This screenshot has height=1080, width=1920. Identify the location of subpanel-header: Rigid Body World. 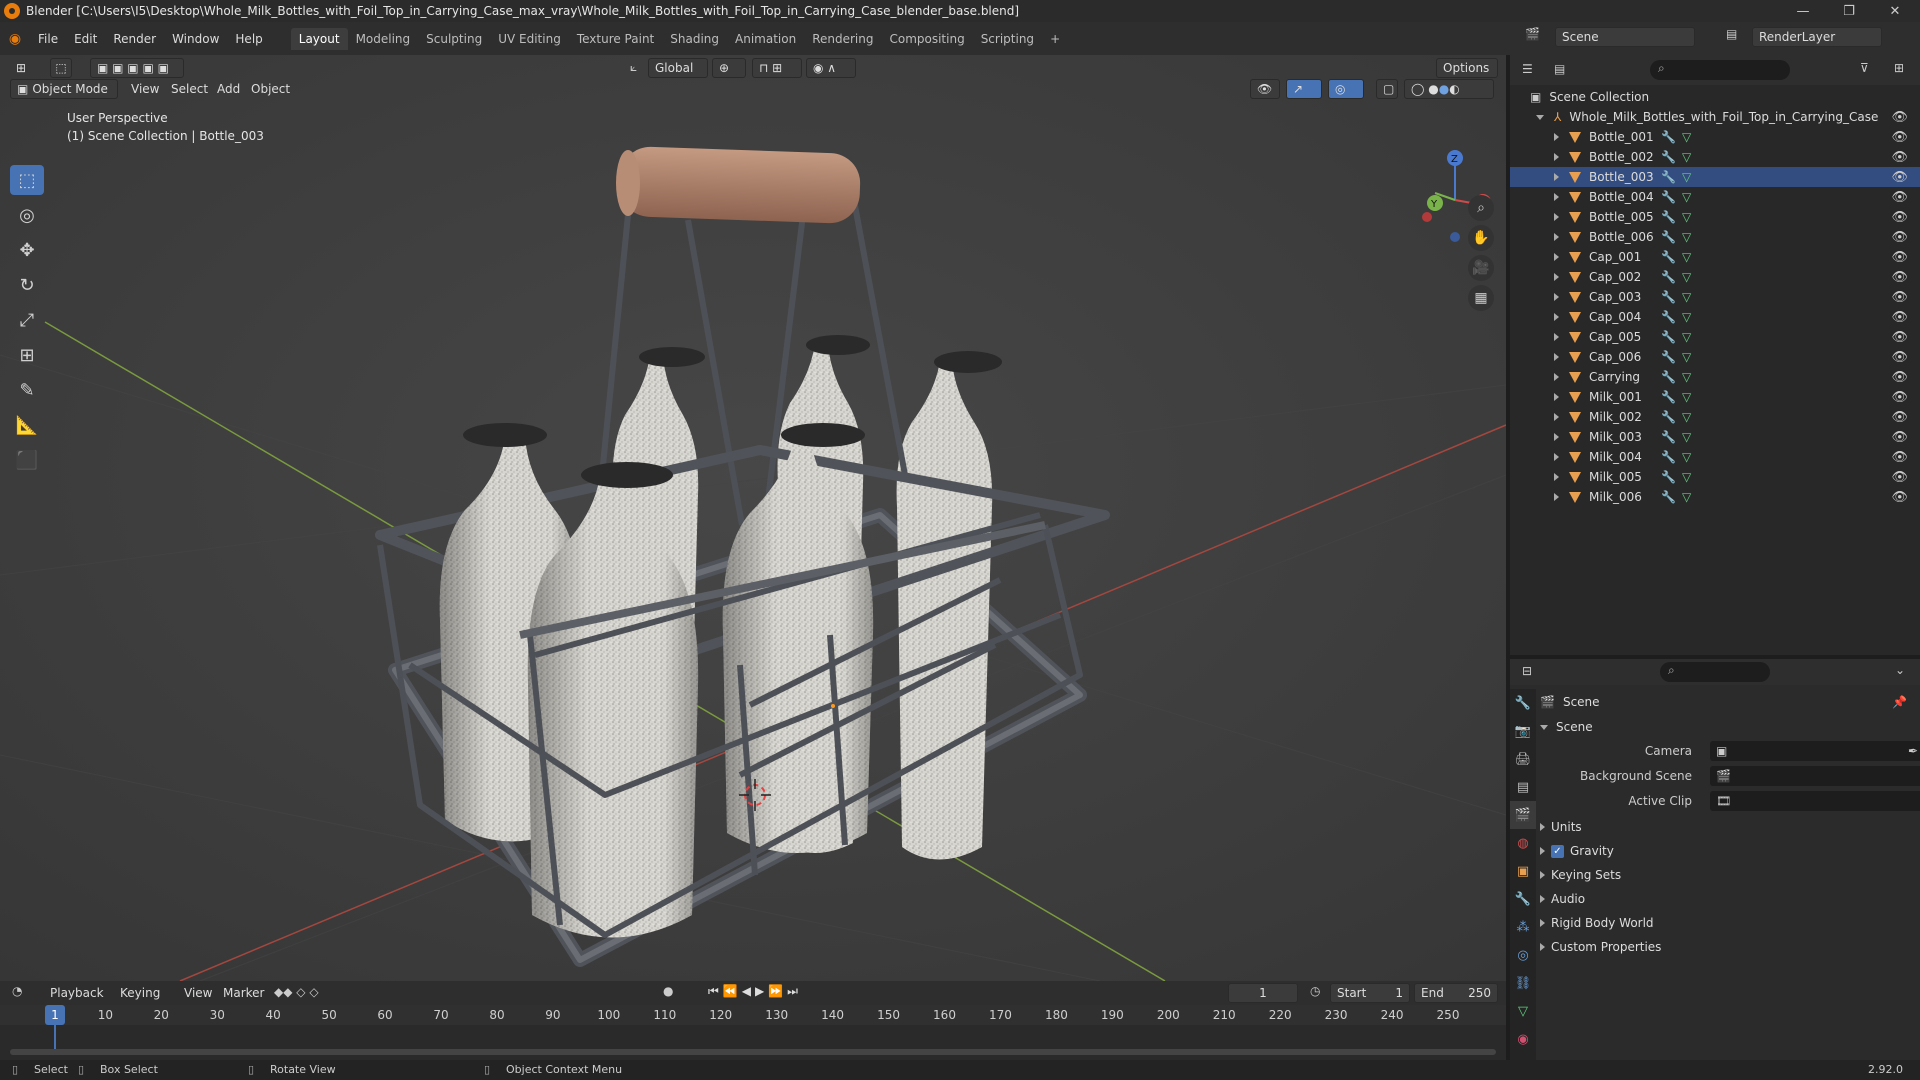
(1727, 923).